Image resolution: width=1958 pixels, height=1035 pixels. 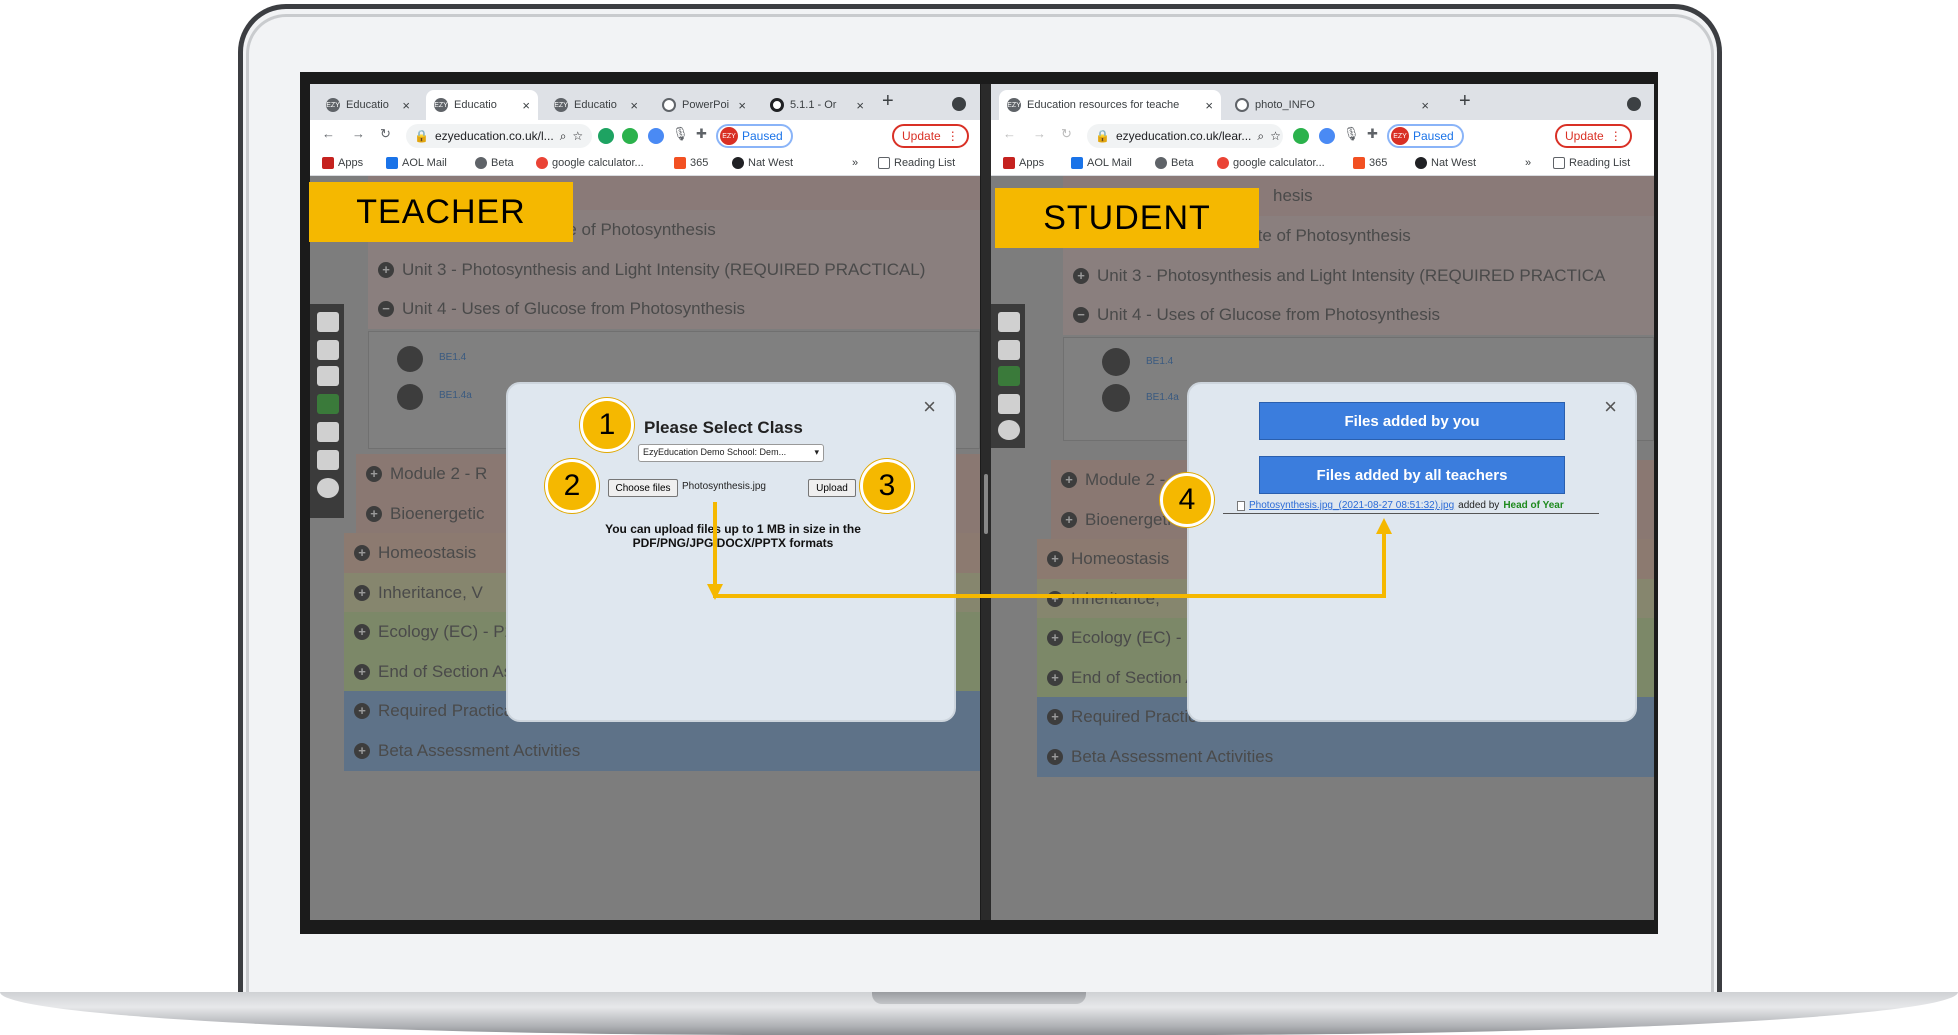 What do you see at coordinates (1384, 526) in the screenshot?
I see `flow-arrow-head-up` at bounding box center [1384, 526].